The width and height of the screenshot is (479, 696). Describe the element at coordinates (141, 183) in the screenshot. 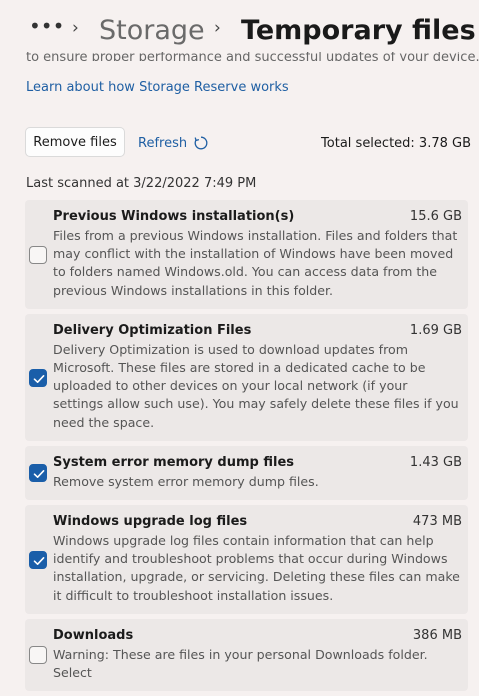

I see `last-scanned-text: Last scanned at 3/22/2022 7:49 PM` at that location.